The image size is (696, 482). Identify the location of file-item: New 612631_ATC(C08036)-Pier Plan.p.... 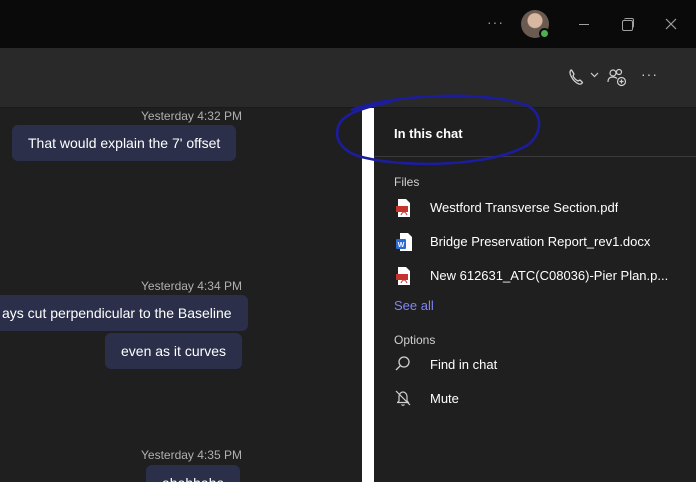
(544, 276).